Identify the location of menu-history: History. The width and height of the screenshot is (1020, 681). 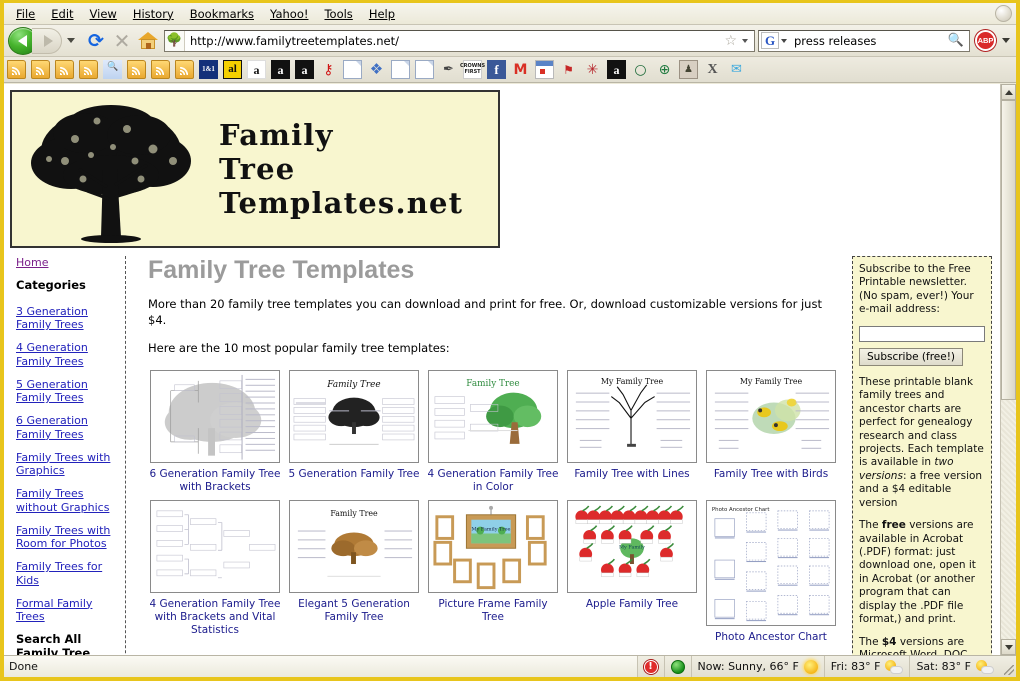
(153, 14).